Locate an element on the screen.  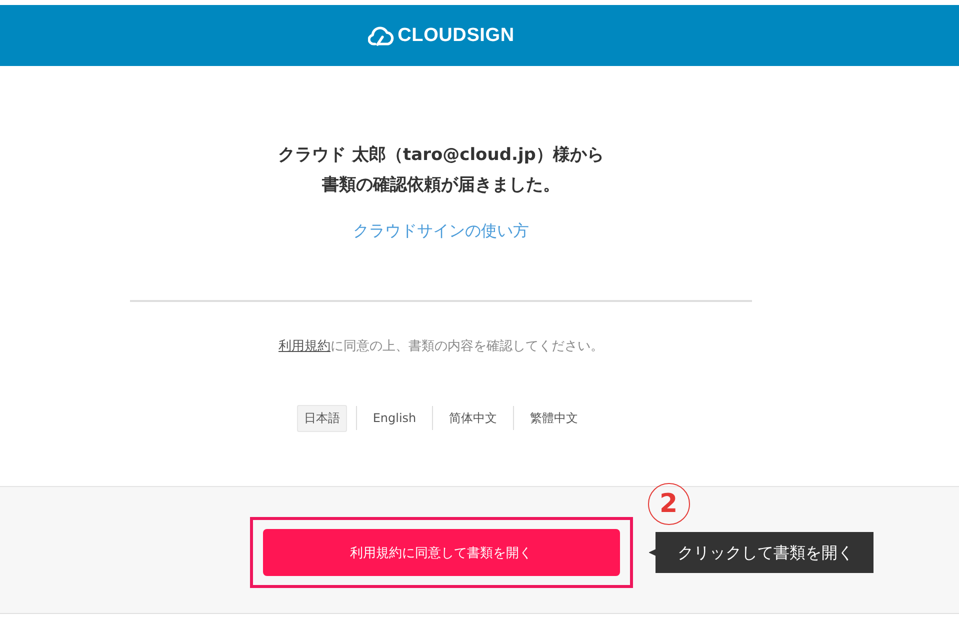
agree-open-button: 利用規約に同意して書類を開く is located at coordinates (441, 552).